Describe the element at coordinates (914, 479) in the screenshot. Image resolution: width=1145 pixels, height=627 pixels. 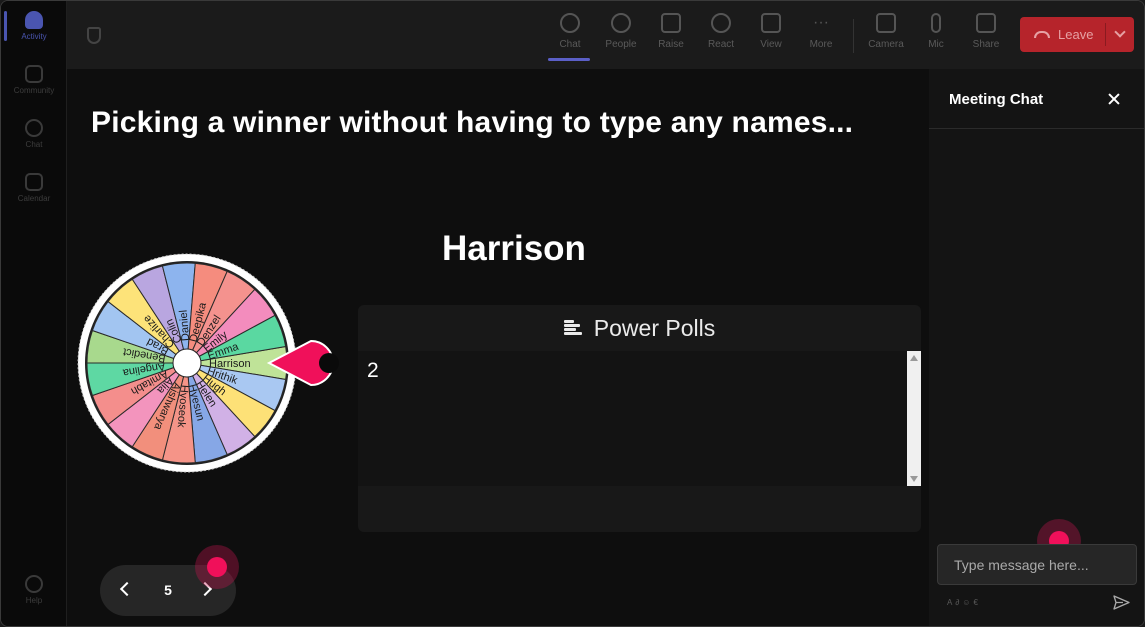
I see `scroll-down-icon` at that location.